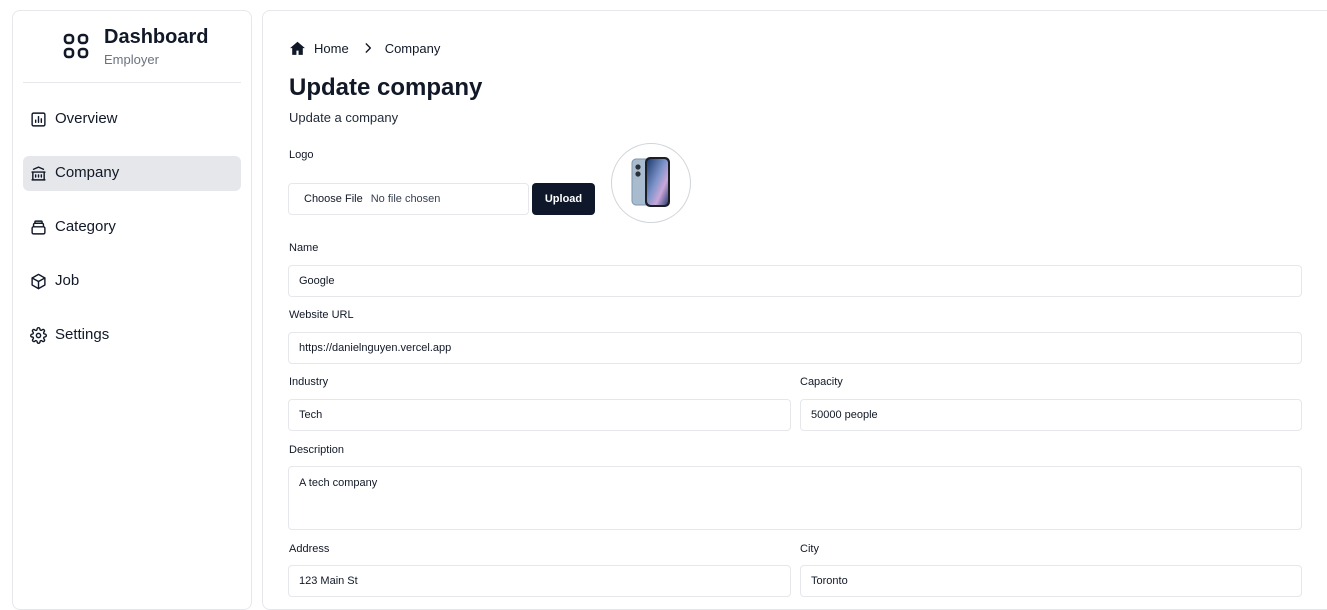 This screenshot has height=610, width=1327. Describe the element at coordinates (309, 549) in the screenshot. I see `address-label: Address` at that location.